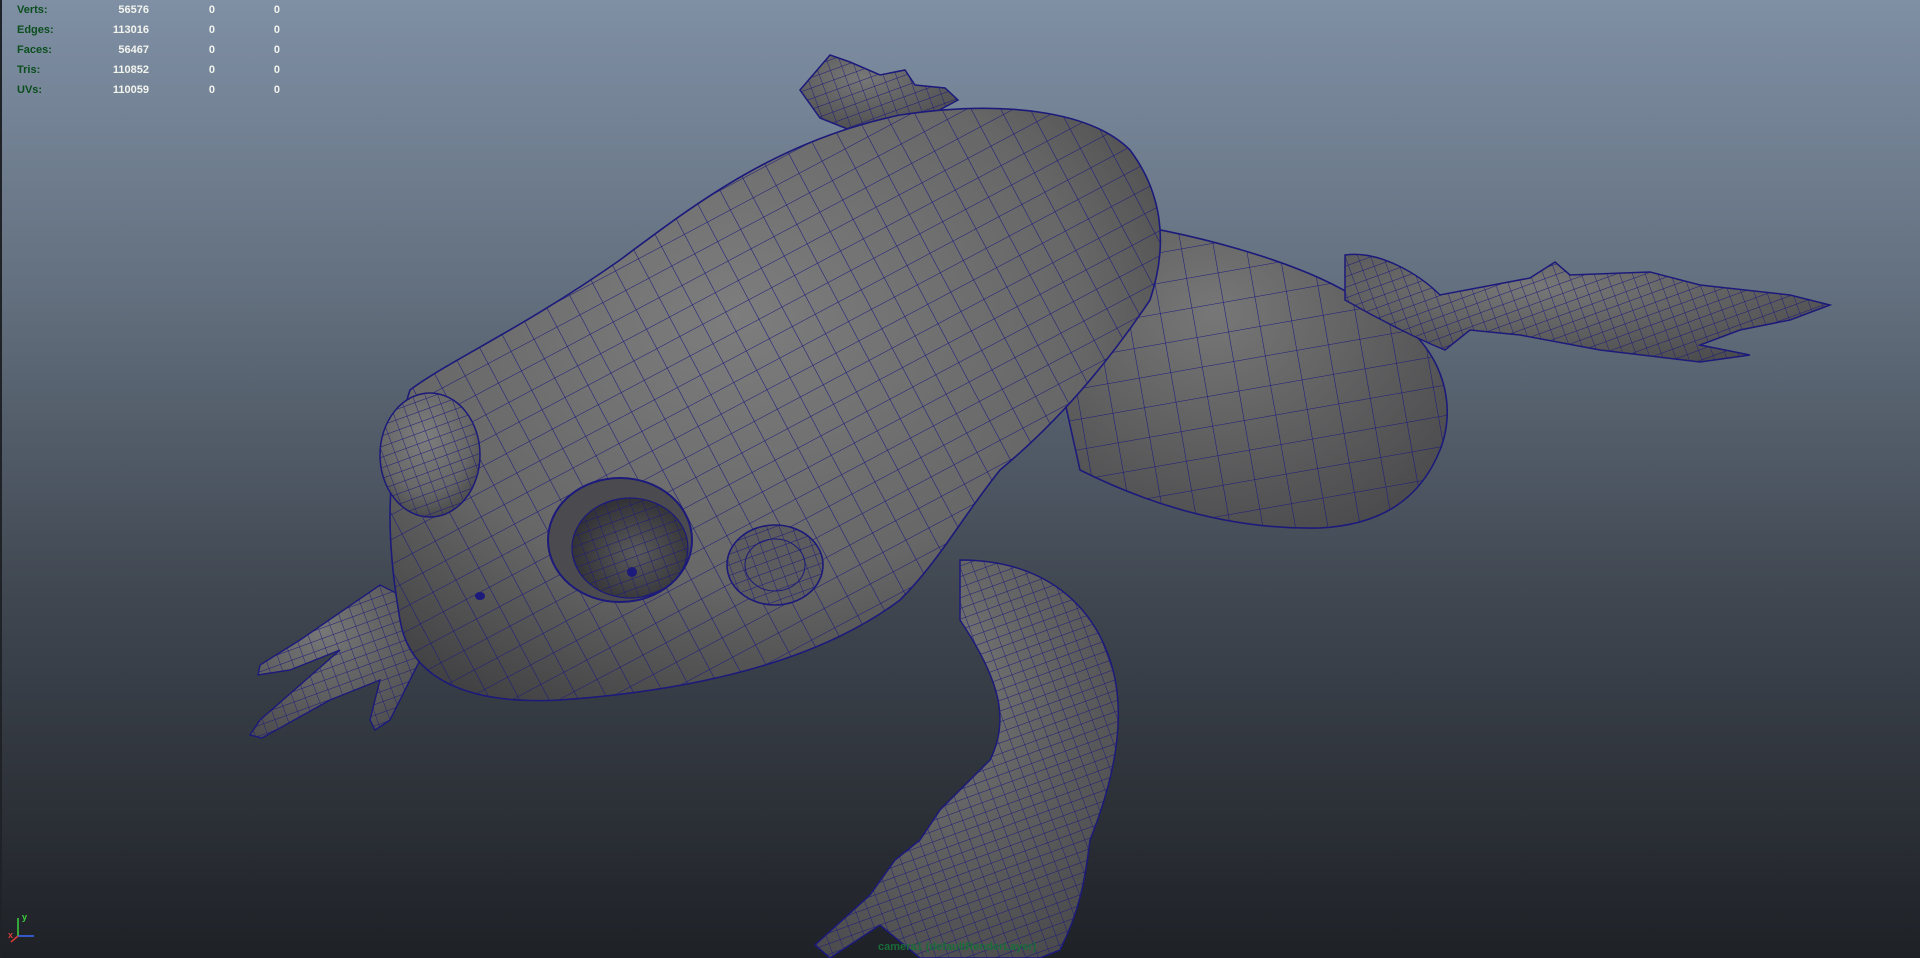 The width and height of the screenshot is (1920, 958). I want to click on hud-label: Verts:, so click(32, 10).